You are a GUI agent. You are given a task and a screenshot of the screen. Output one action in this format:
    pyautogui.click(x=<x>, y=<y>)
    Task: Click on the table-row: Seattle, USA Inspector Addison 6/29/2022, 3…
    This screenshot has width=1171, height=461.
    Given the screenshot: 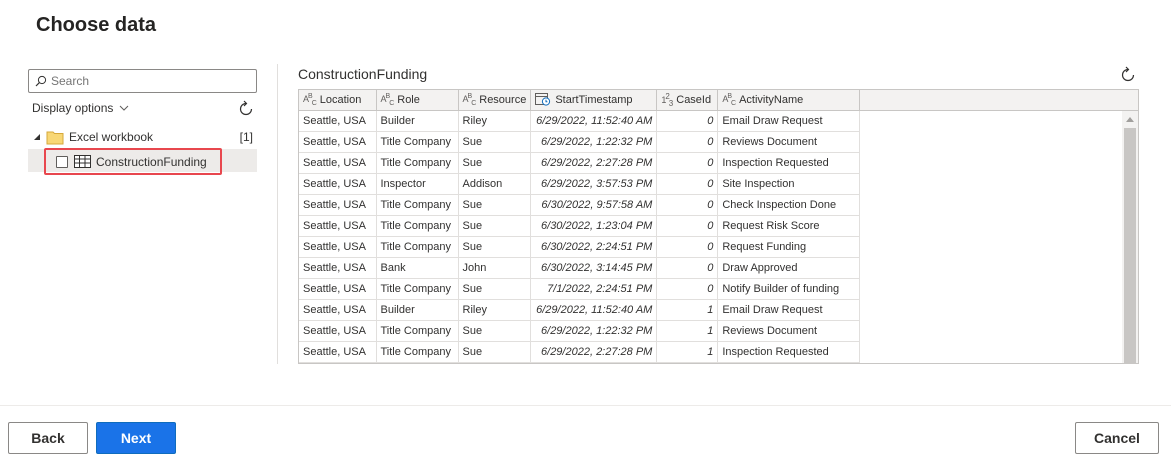 What is the action you would take?
    pyautogui.click(x=580, y=184)
    